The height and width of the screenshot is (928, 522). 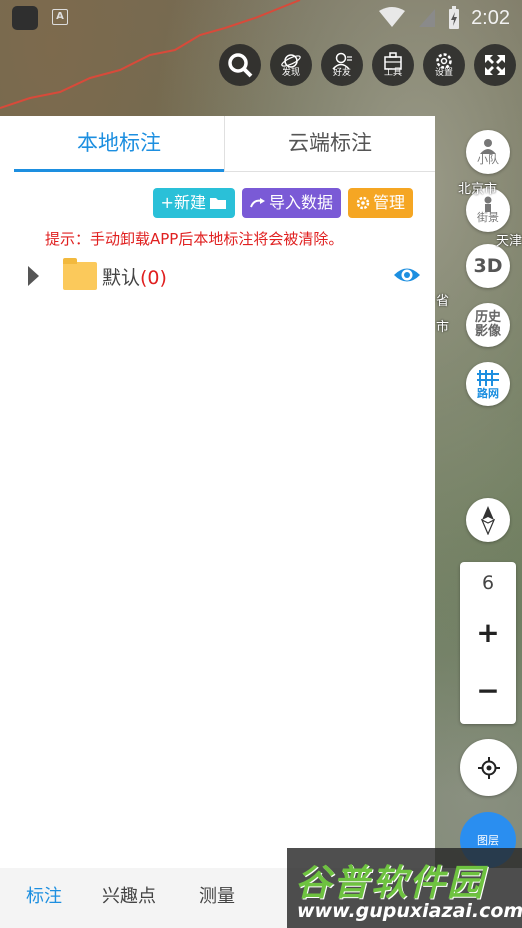 I want to click on fullscreen-icon, so click(x=495, y=65).